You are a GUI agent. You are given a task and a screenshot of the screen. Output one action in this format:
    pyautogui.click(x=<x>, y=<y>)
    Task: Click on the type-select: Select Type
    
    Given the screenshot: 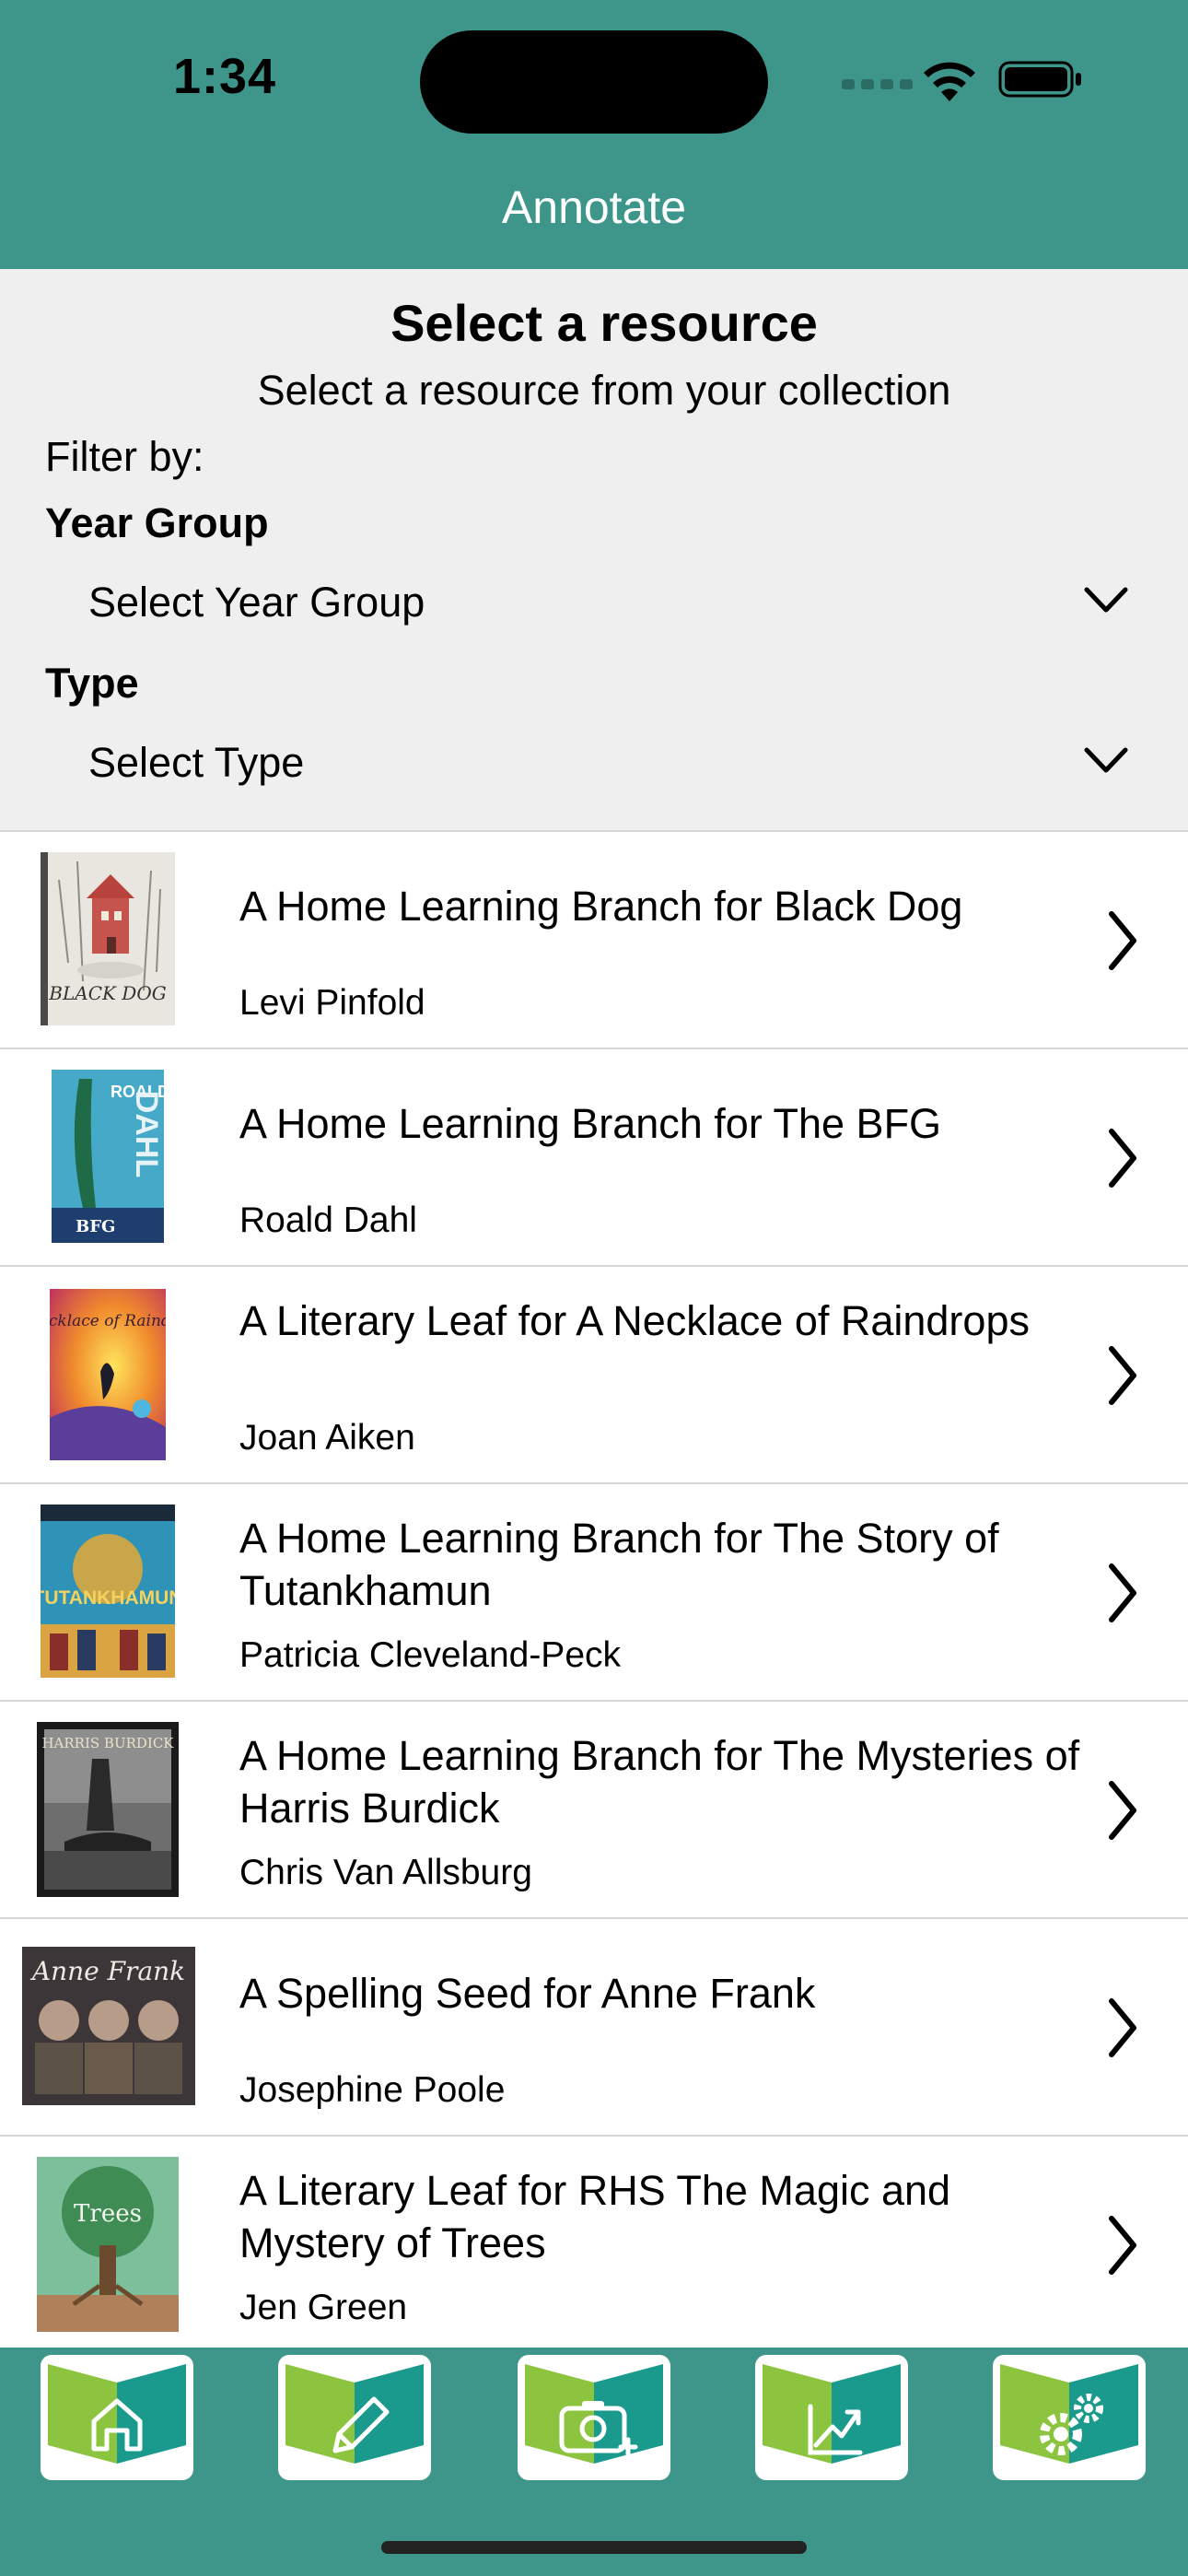 What is the action you would take?
    pyautogui.click(x=608, y=771)
    